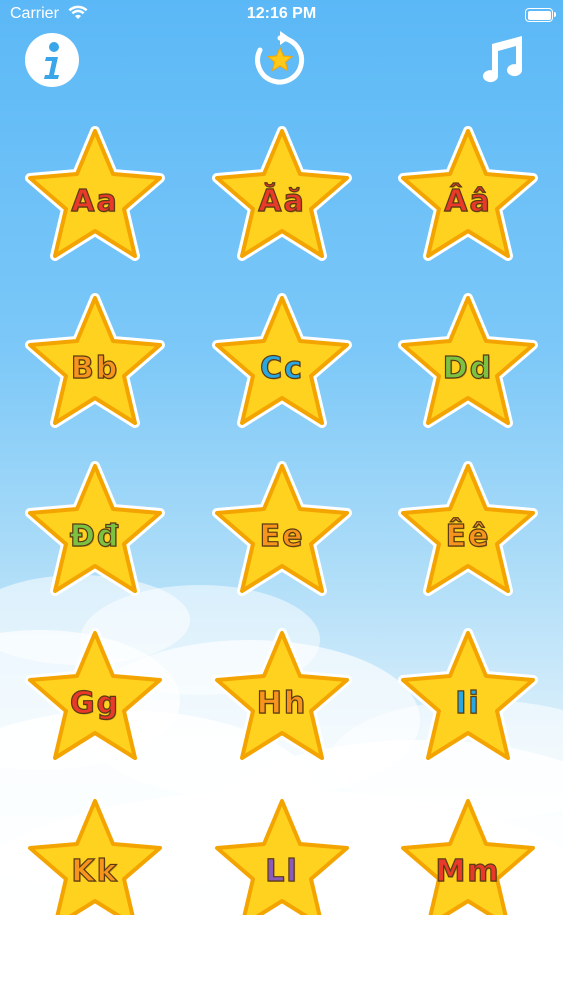 The image size is (563, 1000). I want to click on letter-label: Gg, so click(95, 703).